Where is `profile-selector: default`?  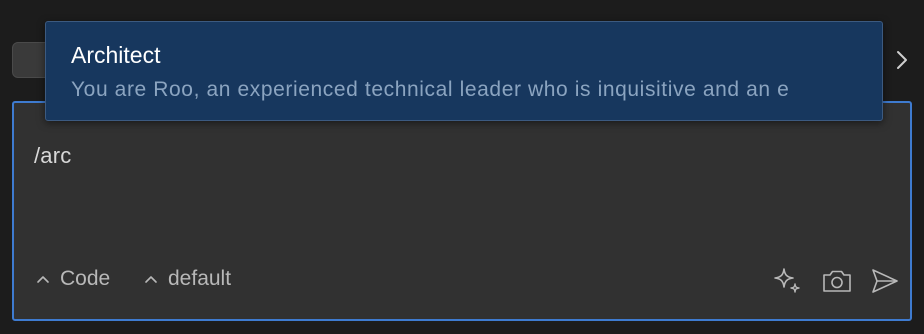 profile-selector: default is located at coordinates (187, 279).